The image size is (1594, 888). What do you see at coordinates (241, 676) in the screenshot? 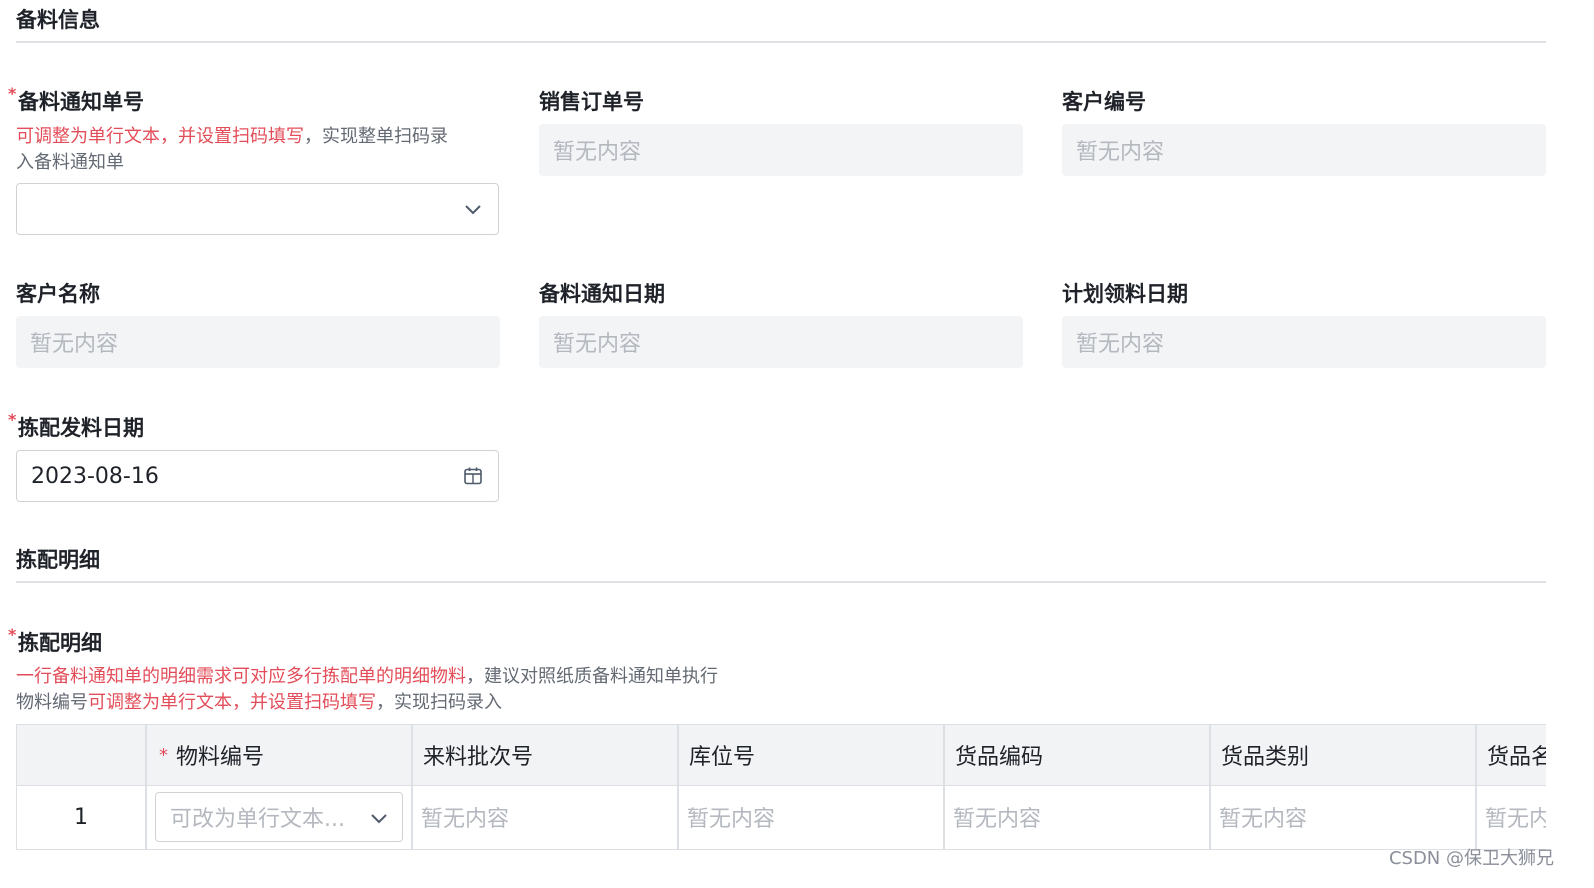
I see `hint-red: 一行备料通知单的明细需求可对应多行拣配单的明细物料` at bounding box center [241, 676].